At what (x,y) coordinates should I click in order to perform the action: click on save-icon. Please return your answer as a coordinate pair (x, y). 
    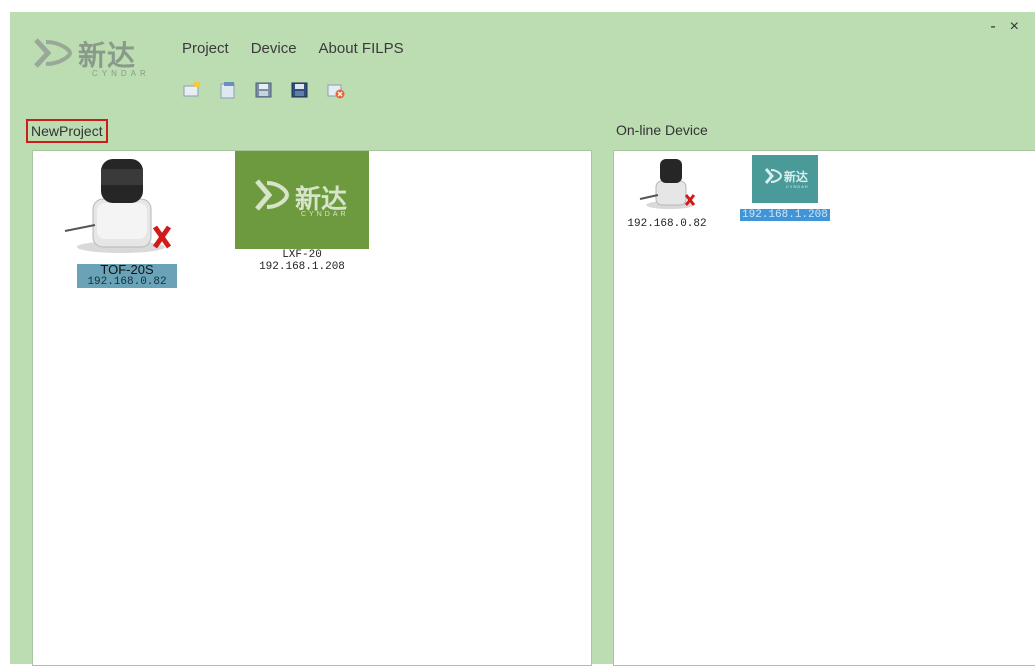
    Looking at the image, I should click on (264, 90).